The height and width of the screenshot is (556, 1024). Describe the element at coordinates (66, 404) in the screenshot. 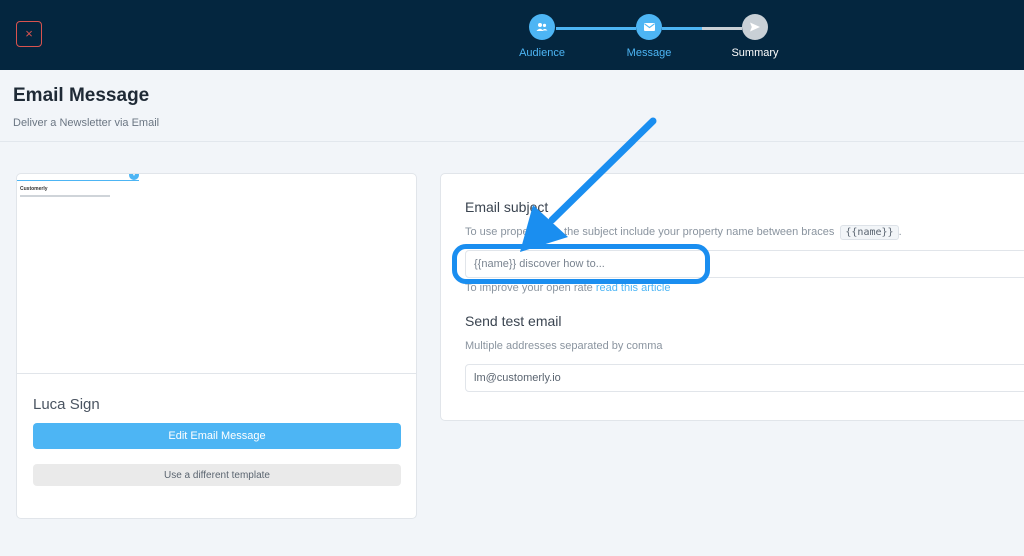

I see `template-name: Luca Sign` at that location.